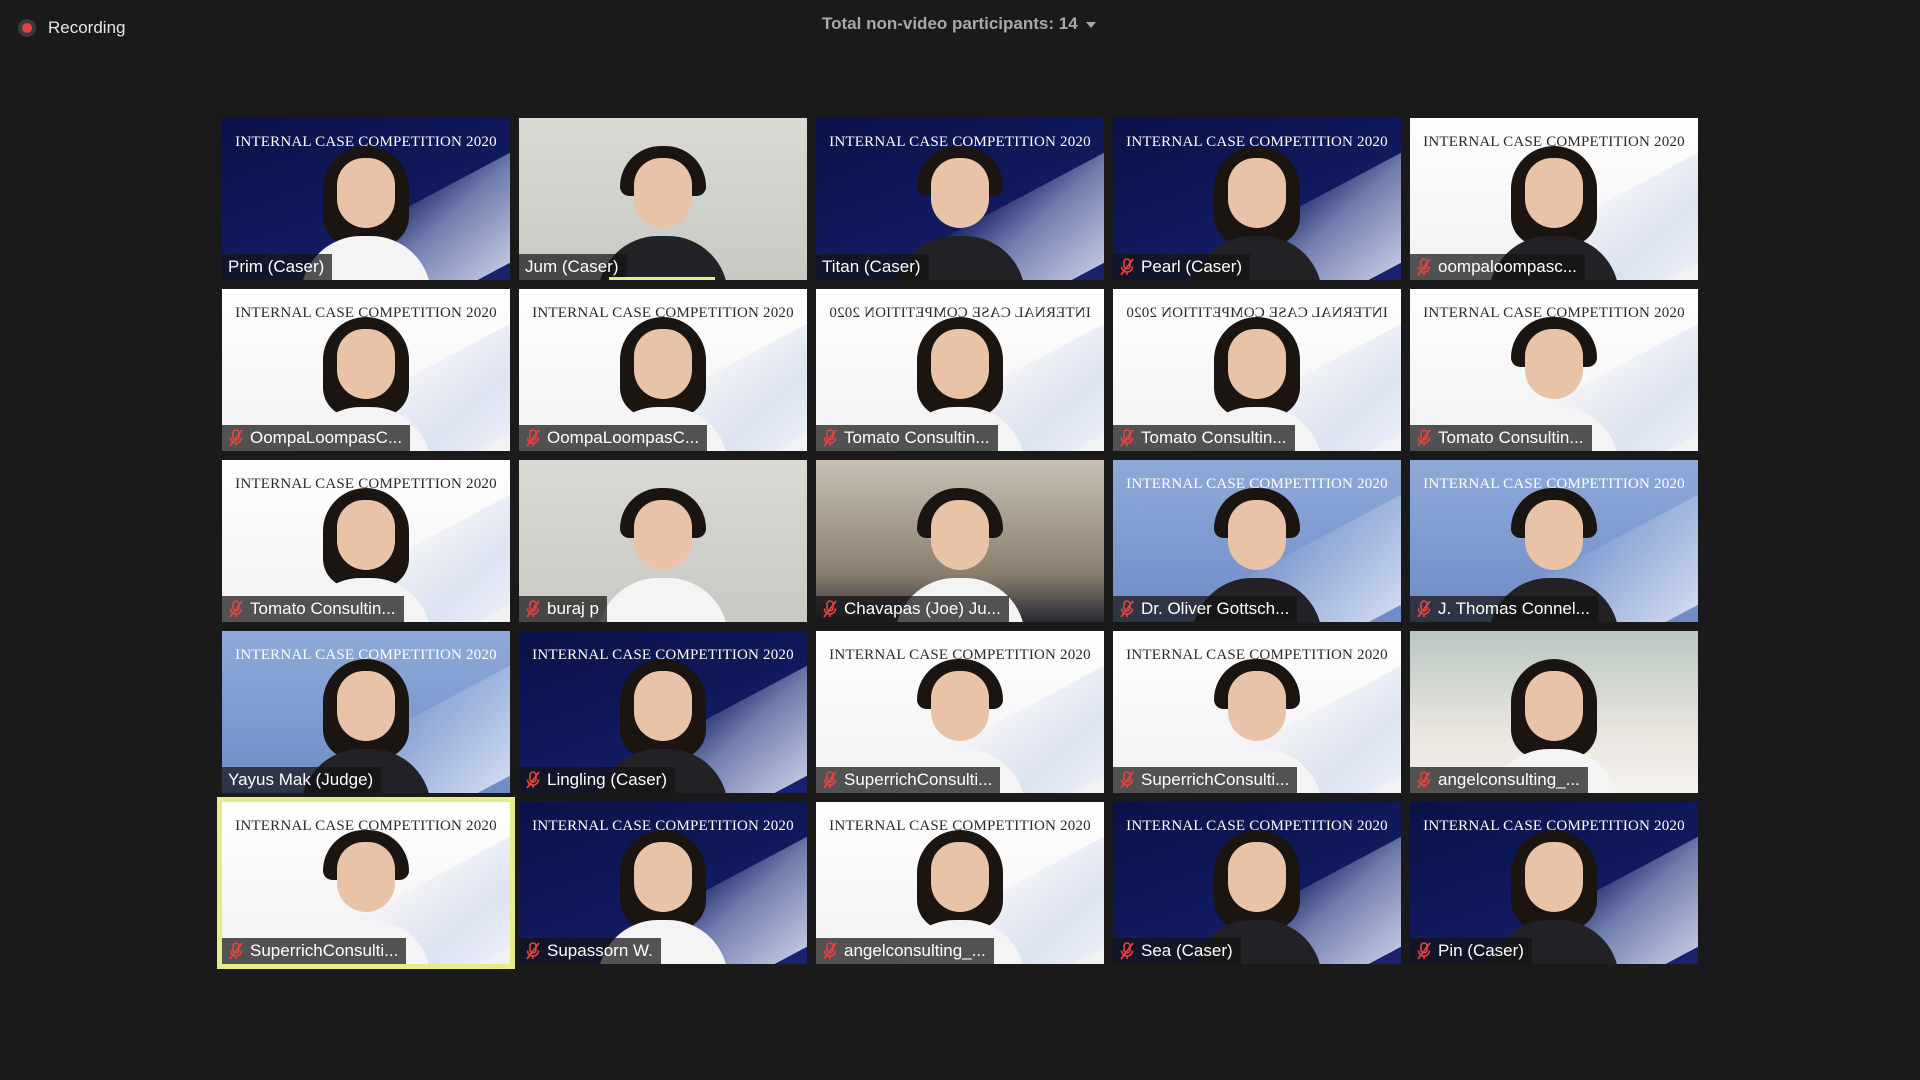 The image size is (1920, 1080). I want to click on participant-name-label: Supassorn W., so click(590, 951).